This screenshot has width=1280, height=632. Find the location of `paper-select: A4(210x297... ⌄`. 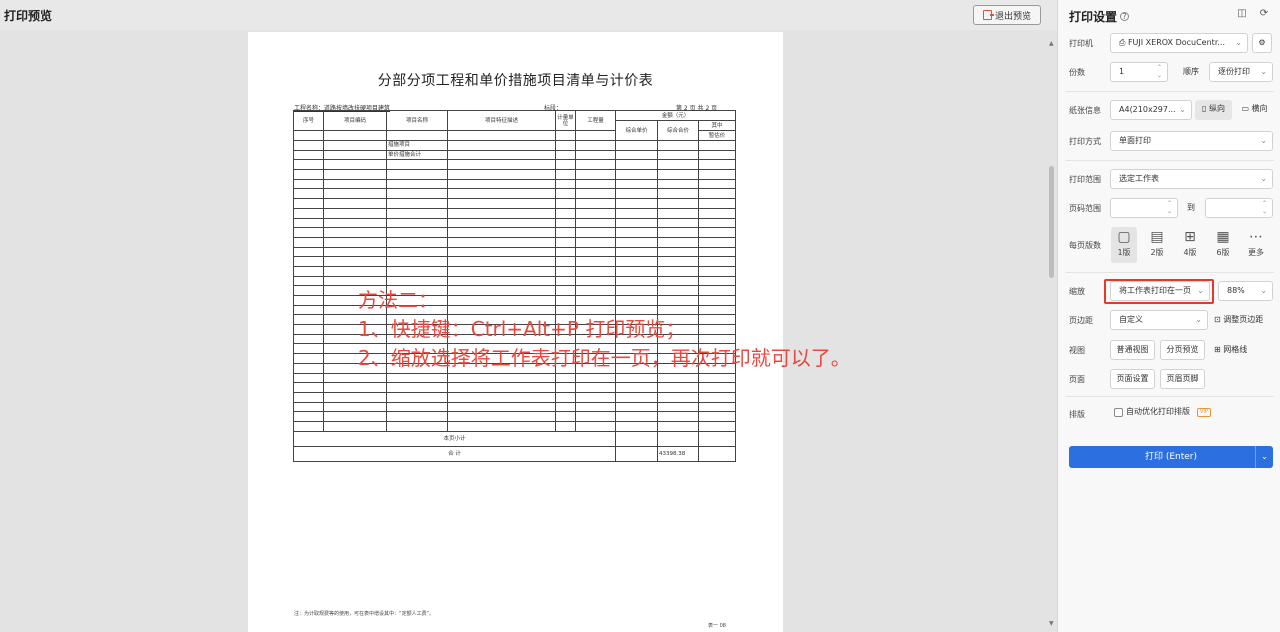

paper-select: A4(210x297... ⌄ is located at coordinates (1151, 110).